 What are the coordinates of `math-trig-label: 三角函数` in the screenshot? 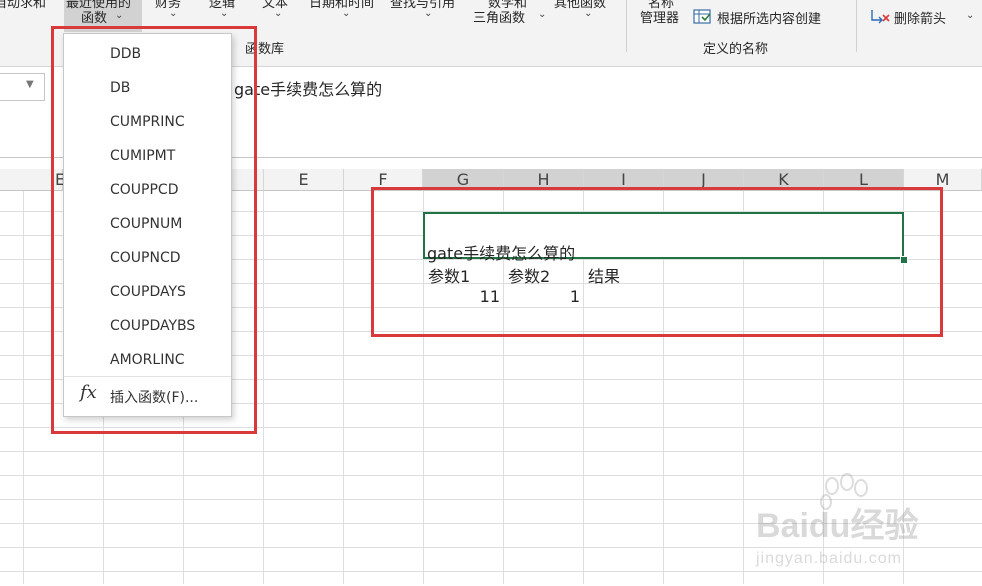 It's located at (499, 16).